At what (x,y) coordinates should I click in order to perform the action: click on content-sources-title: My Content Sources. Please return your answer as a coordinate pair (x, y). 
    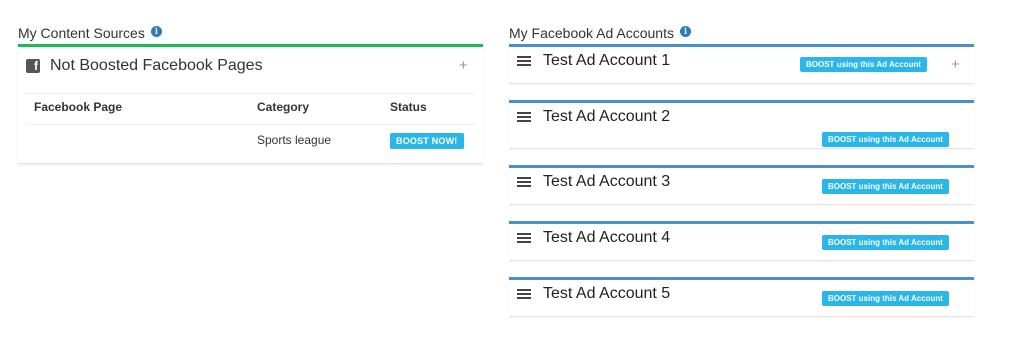
    Looking at the image, I should click on (81, 33).